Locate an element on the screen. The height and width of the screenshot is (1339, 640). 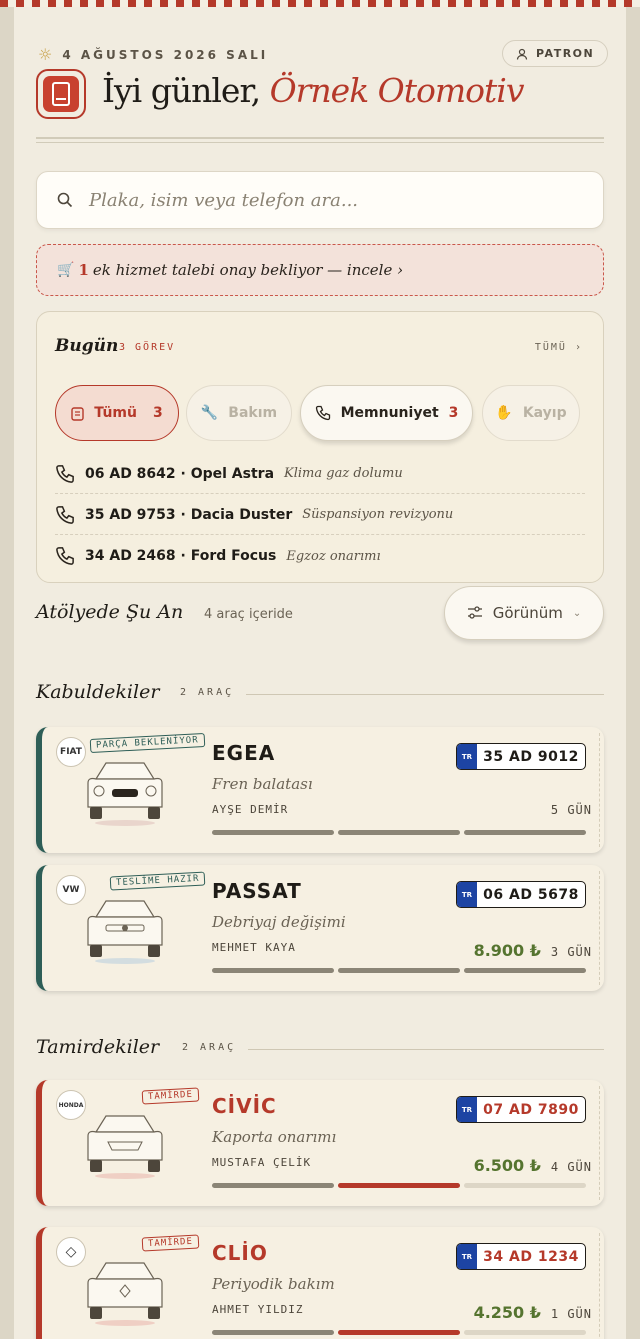
vehicle-job: Fren balatası is located at coordinates (262, 784).